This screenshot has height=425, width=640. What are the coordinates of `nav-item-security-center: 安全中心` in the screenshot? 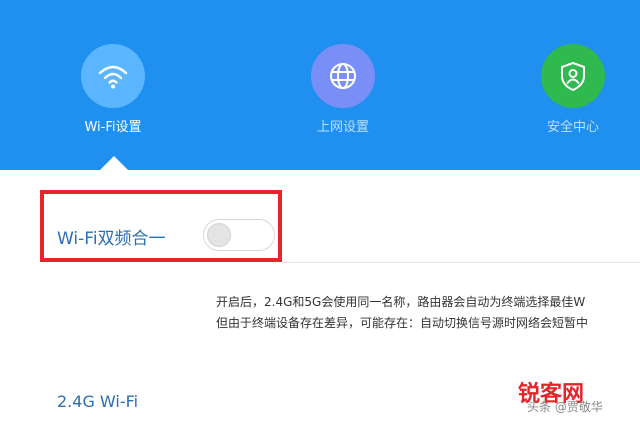 It's located at (573, 89).